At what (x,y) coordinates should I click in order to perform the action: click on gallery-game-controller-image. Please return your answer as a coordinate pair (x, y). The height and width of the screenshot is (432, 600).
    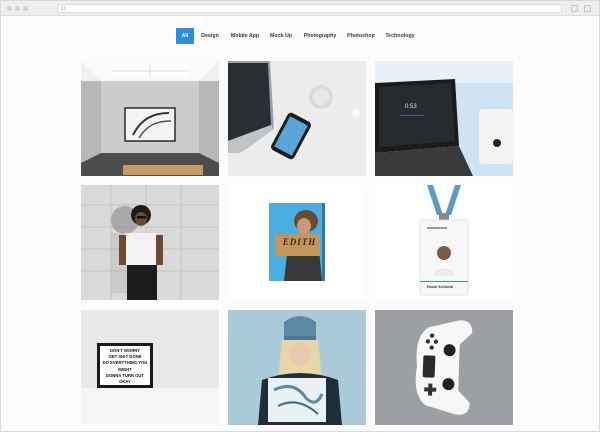
    Looking at the image, I should click on (444, 367).